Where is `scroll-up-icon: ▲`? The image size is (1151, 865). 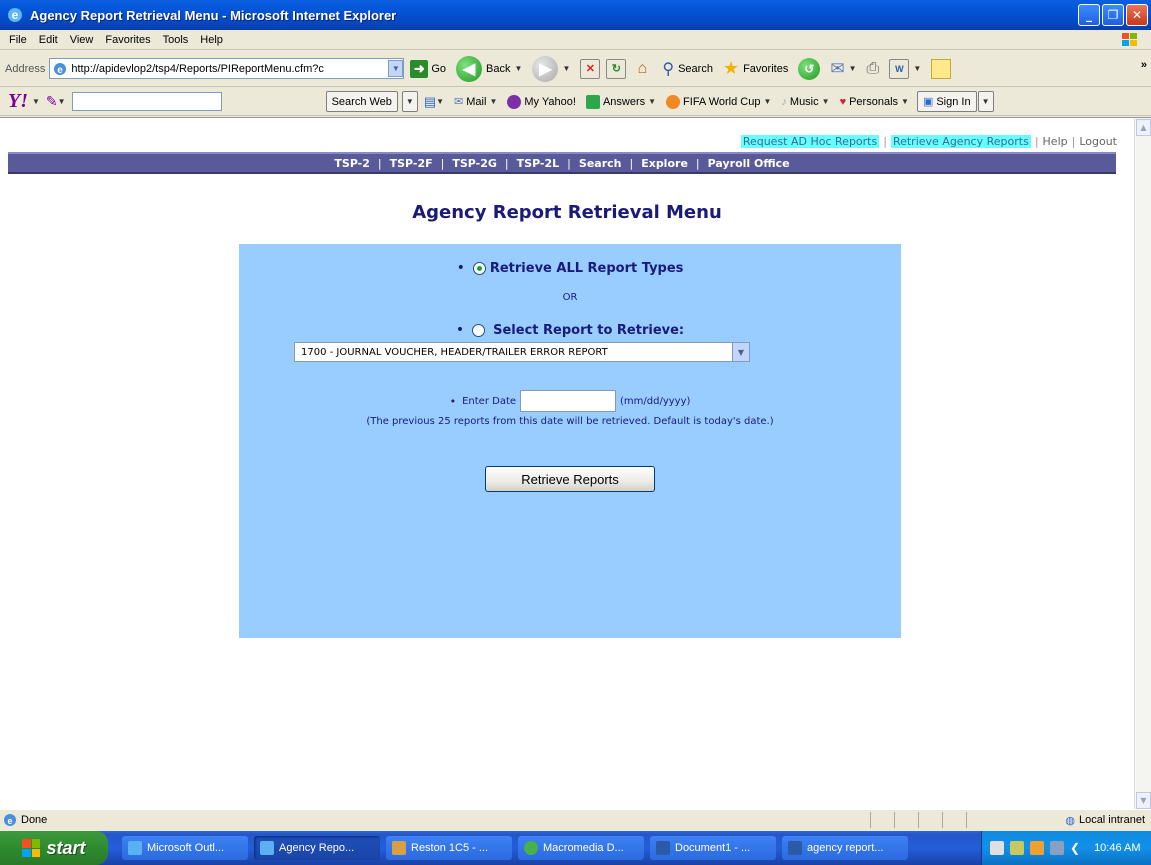 scroll-up-icon: ▲ is located at coordinates (1143, 127).